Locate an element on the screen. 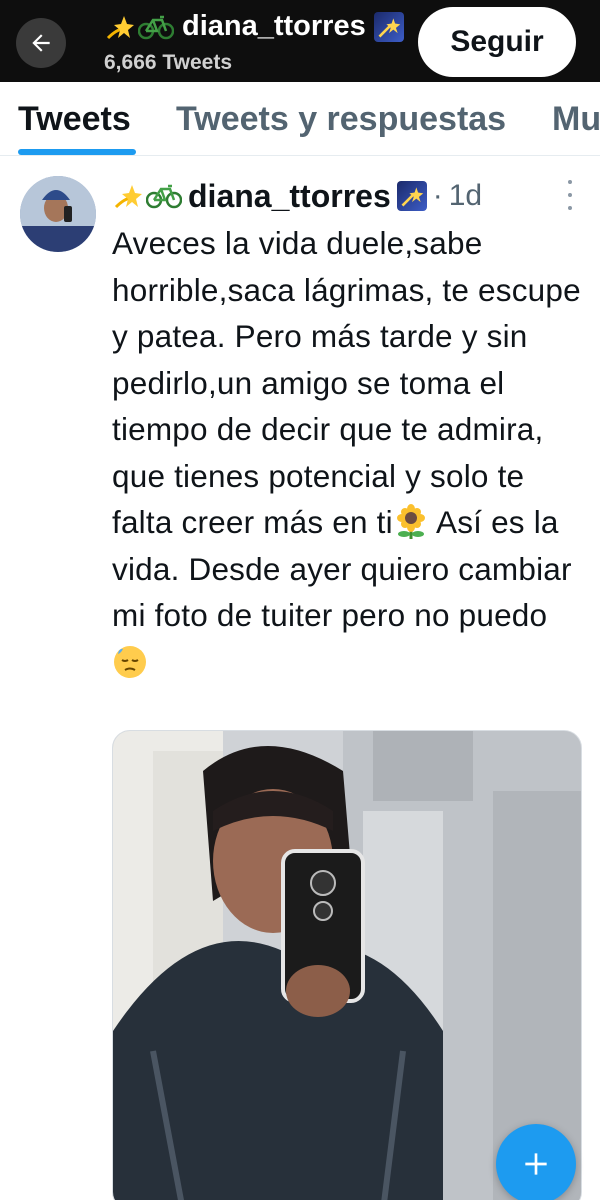  header-name-text: diana_ttorres is located at coordinates (274, 26).